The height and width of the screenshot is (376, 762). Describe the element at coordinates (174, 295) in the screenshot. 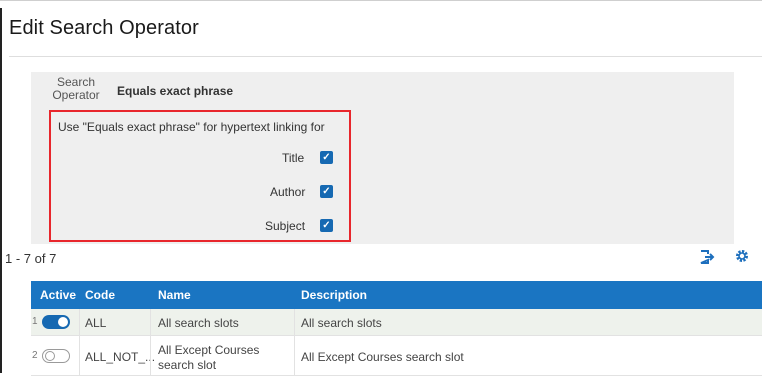

I see `column-header-name: Name` at that location.